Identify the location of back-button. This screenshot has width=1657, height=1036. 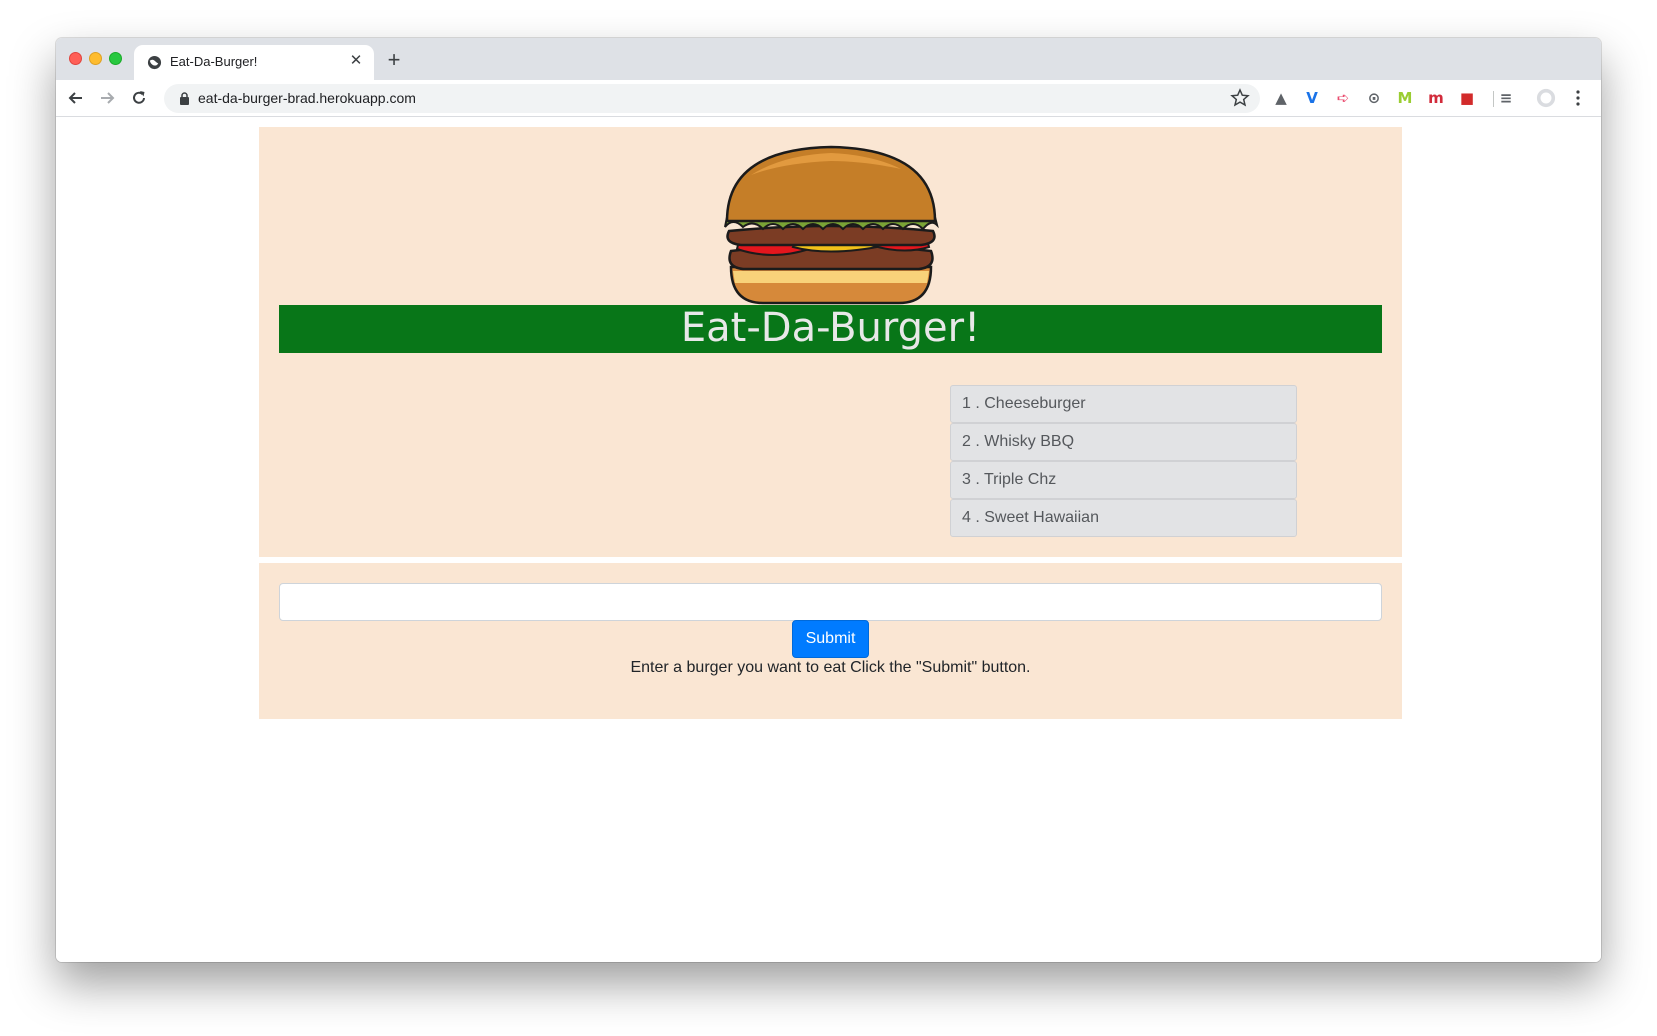
(76, 98).